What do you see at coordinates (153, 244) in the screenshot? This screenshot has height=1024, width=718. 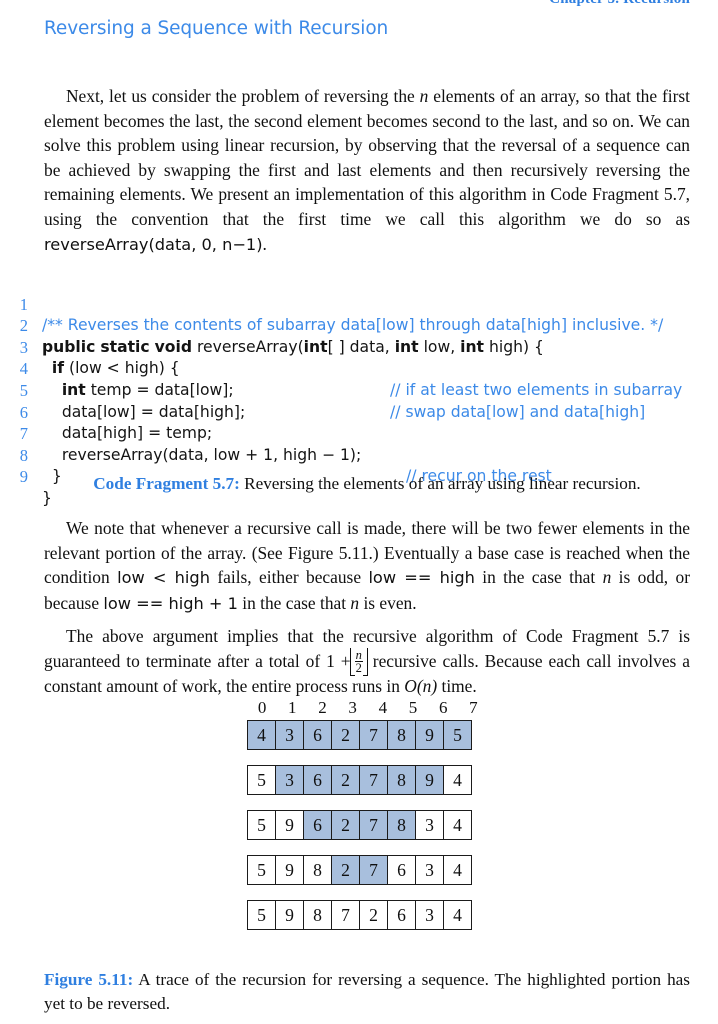 I see `intro-call-signature: reverseArray(data, 0, n−1)` at bounding box center [153, 244].